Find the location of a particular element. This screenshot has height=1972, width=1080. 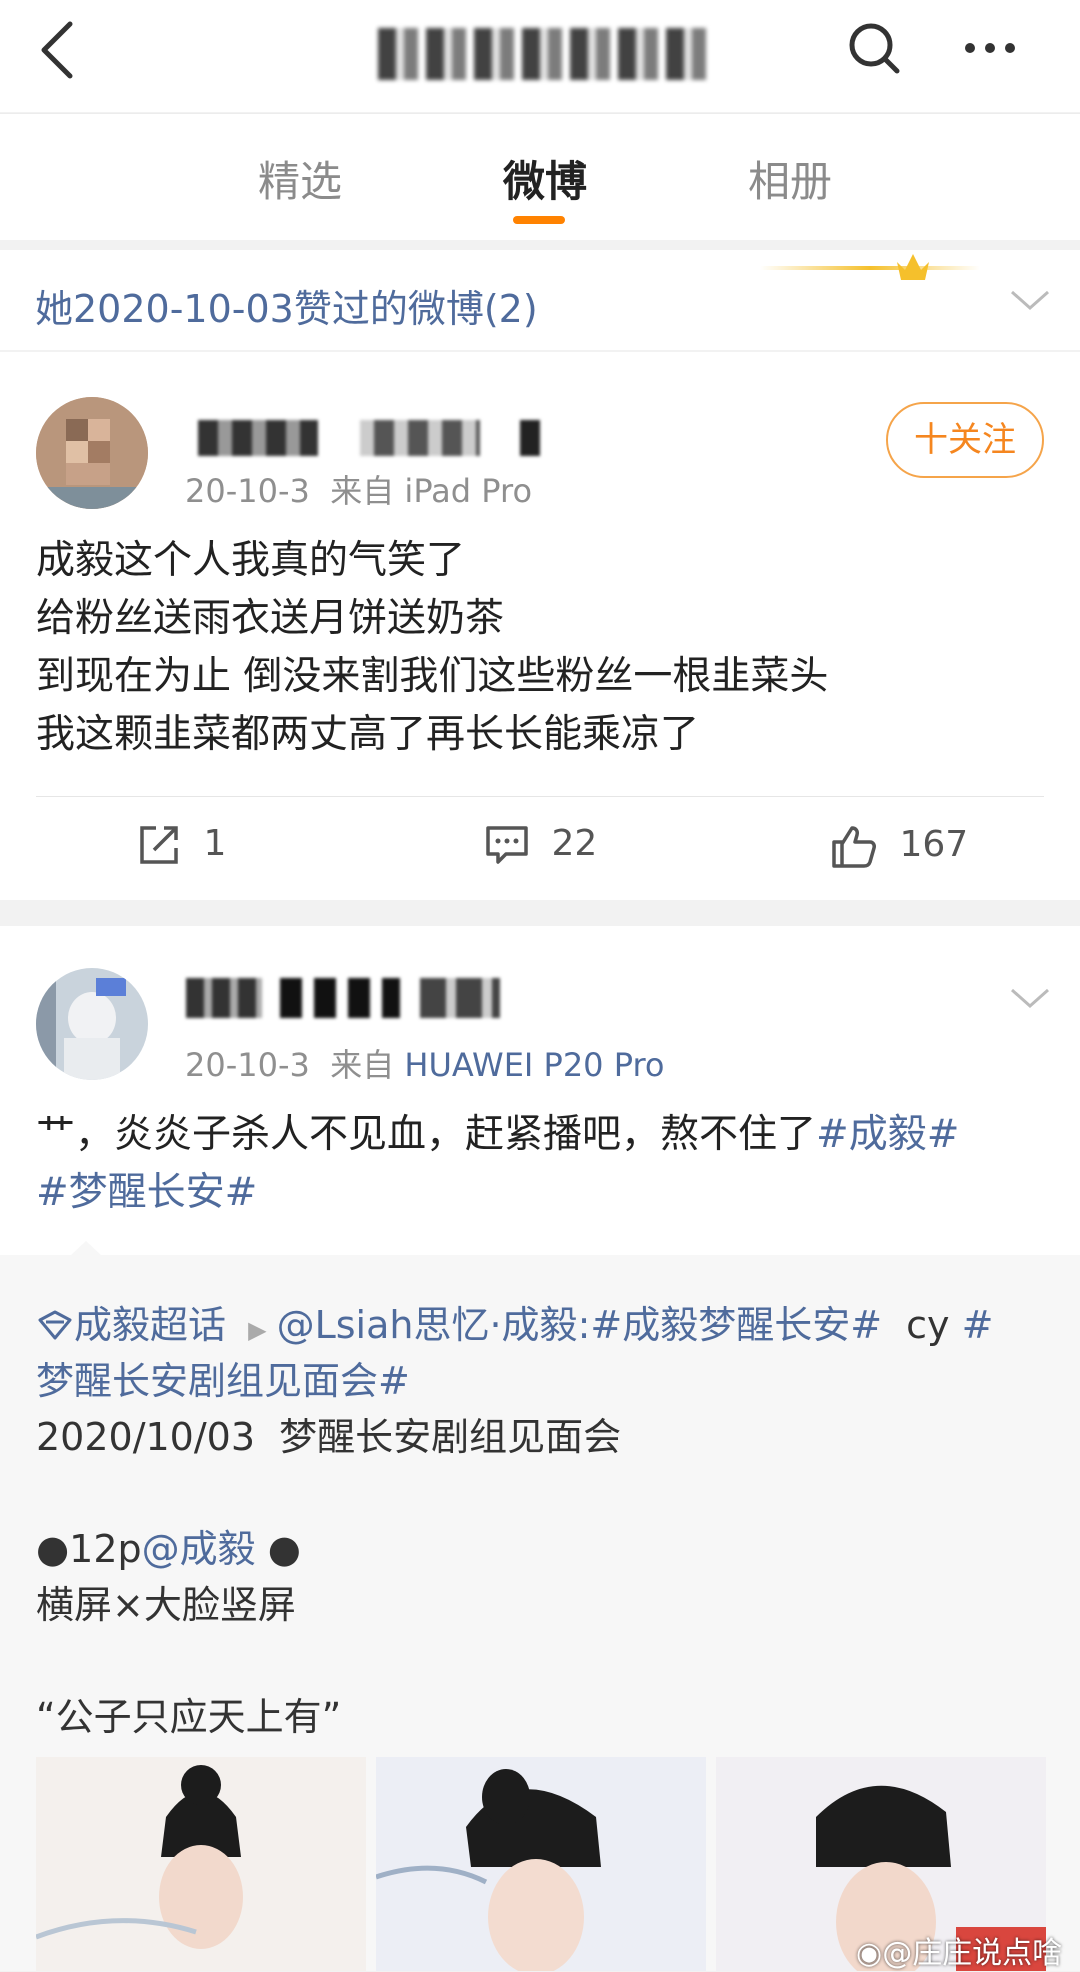

comment-count: 22 is located at coordinates (574, 843).